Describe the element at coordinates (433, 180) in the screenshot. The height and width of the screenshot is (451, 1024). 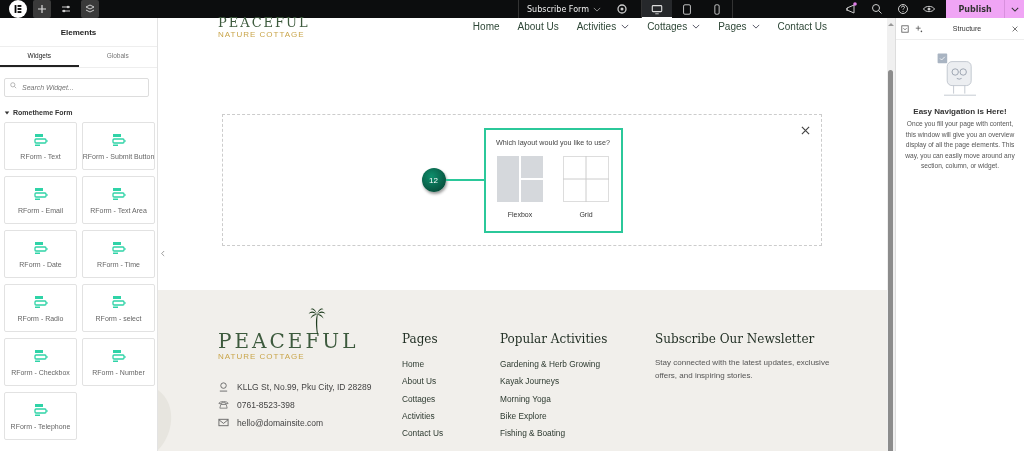
I see `step-badge: 12` at that location.